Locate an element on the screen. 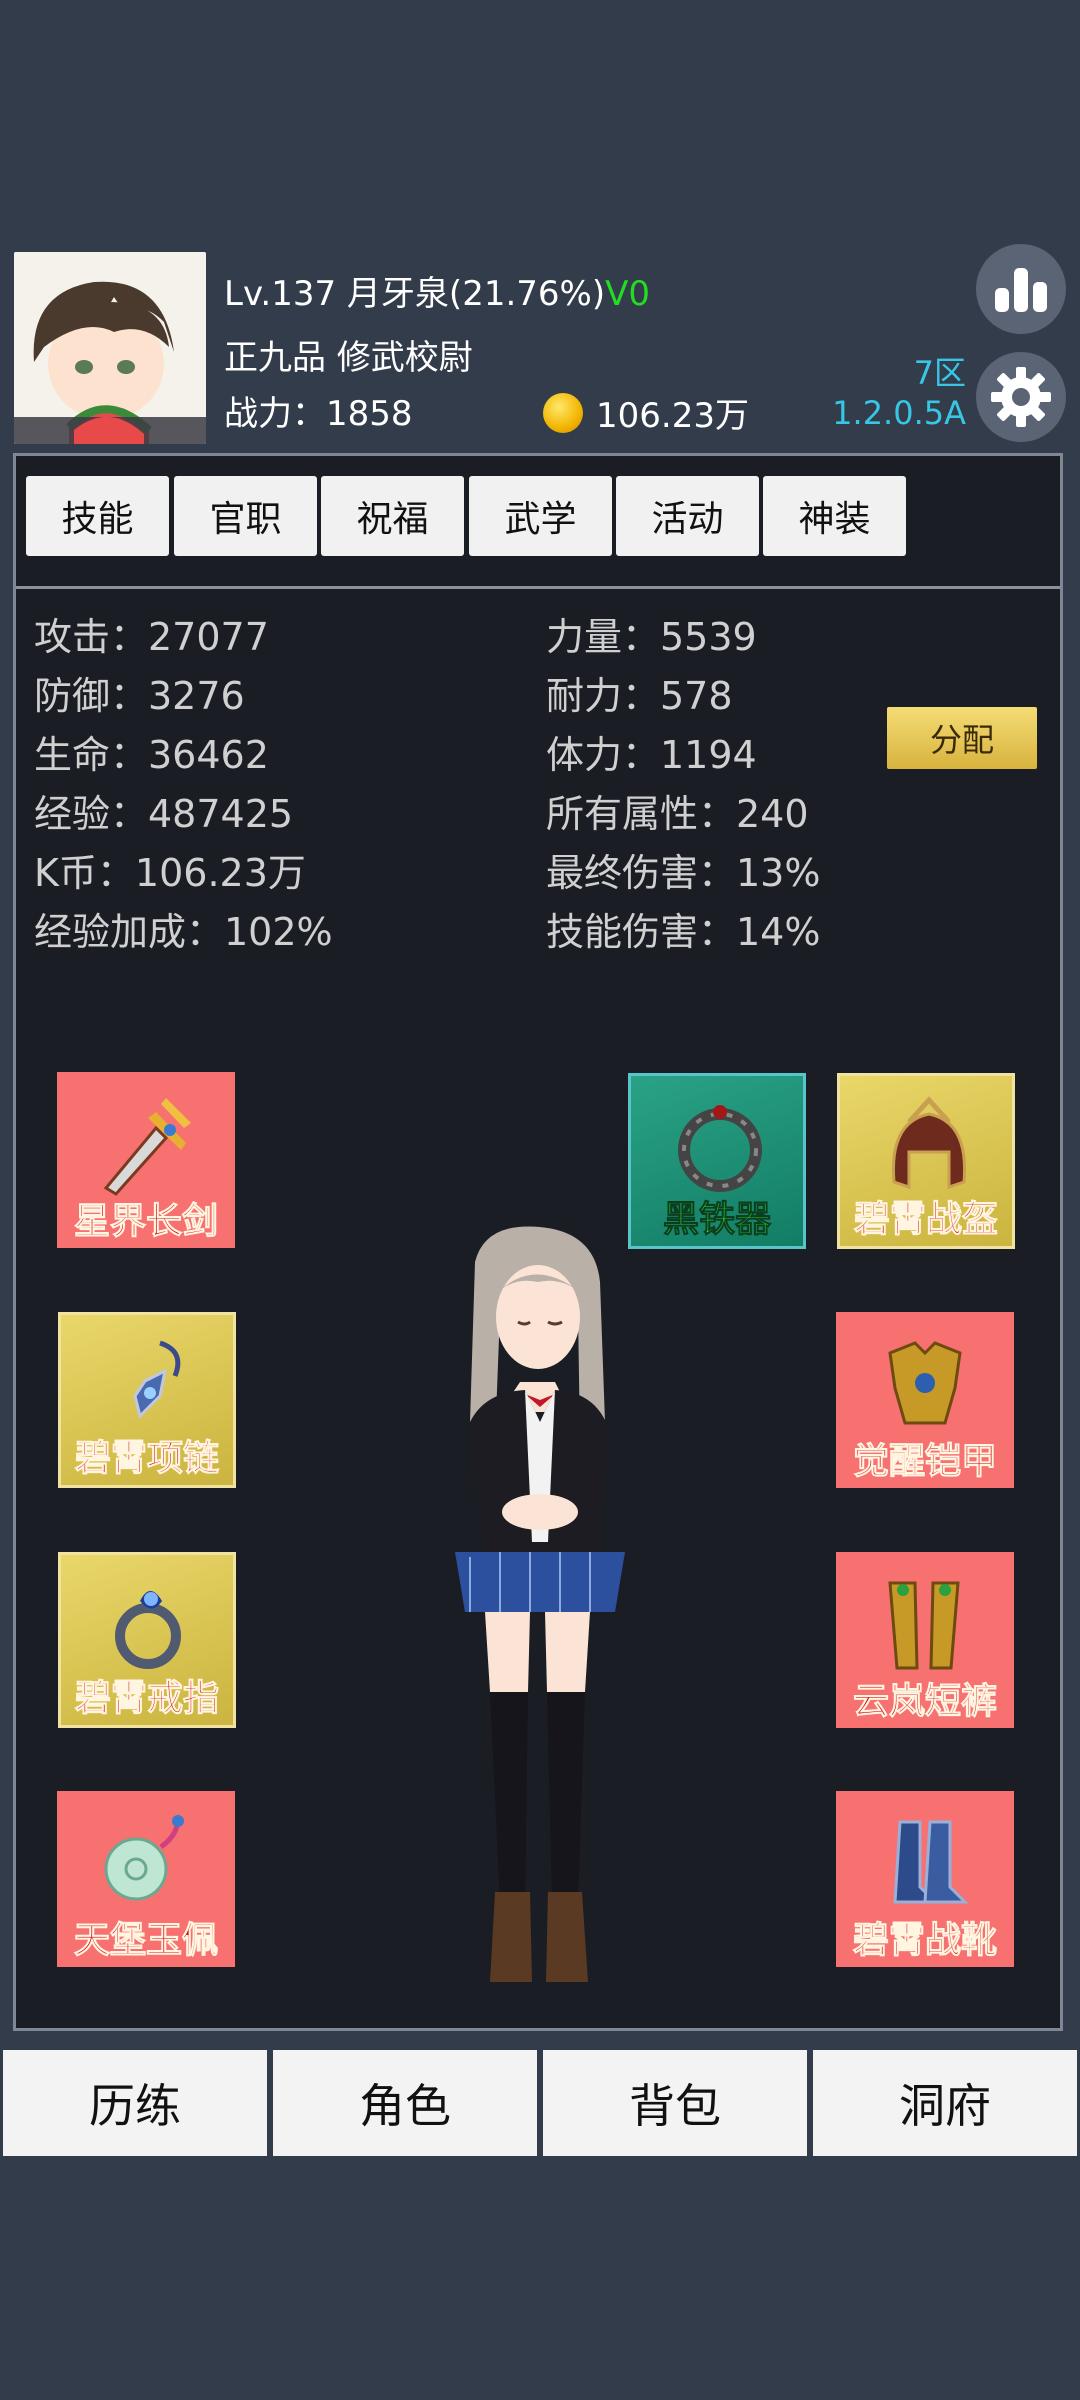 The width and height of the screenshot is (1080, 2400). combat-power: 战力：1858 is located at coordinates (318, 414).